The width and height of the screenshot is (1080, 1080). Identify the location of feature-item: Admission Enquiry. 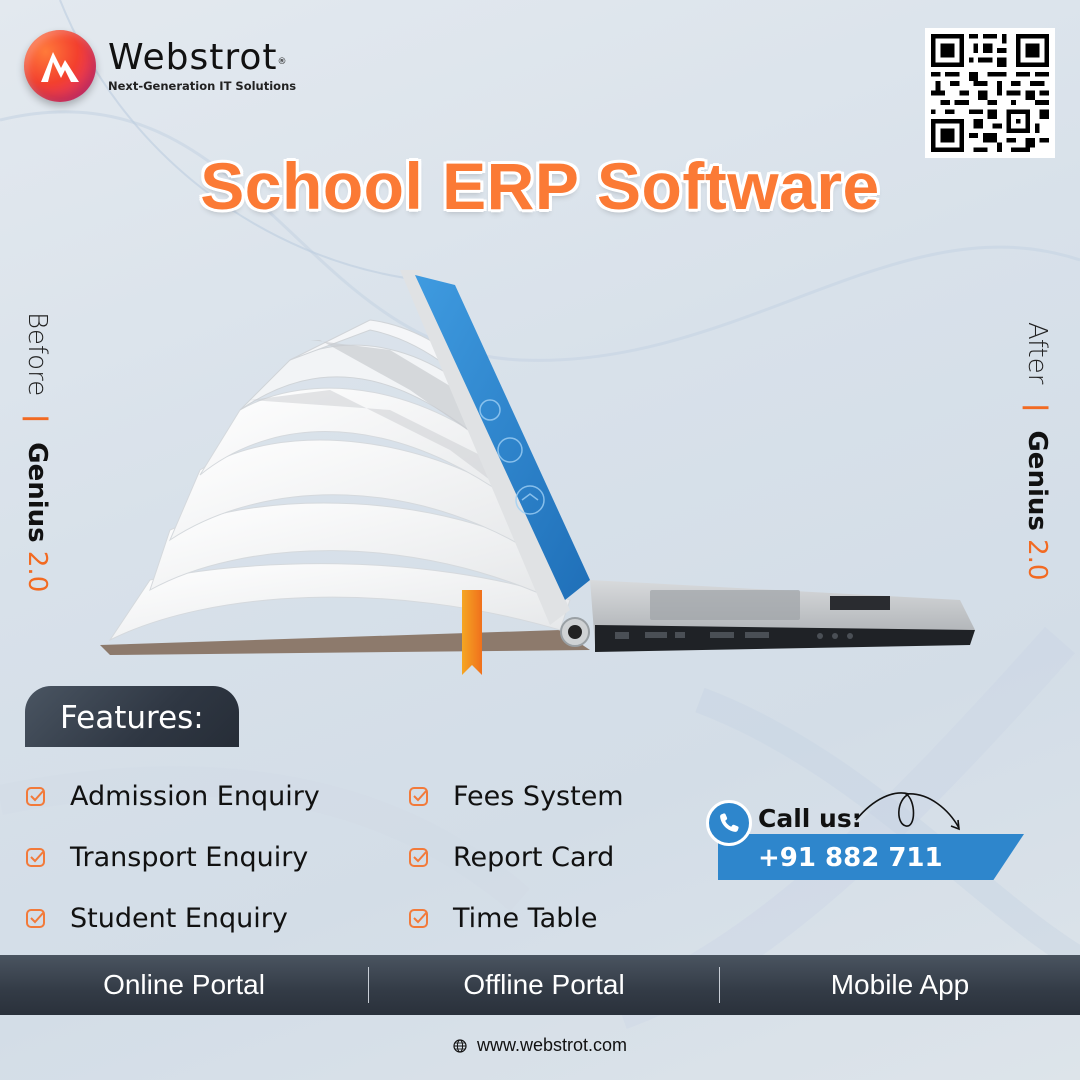
(172, 796).